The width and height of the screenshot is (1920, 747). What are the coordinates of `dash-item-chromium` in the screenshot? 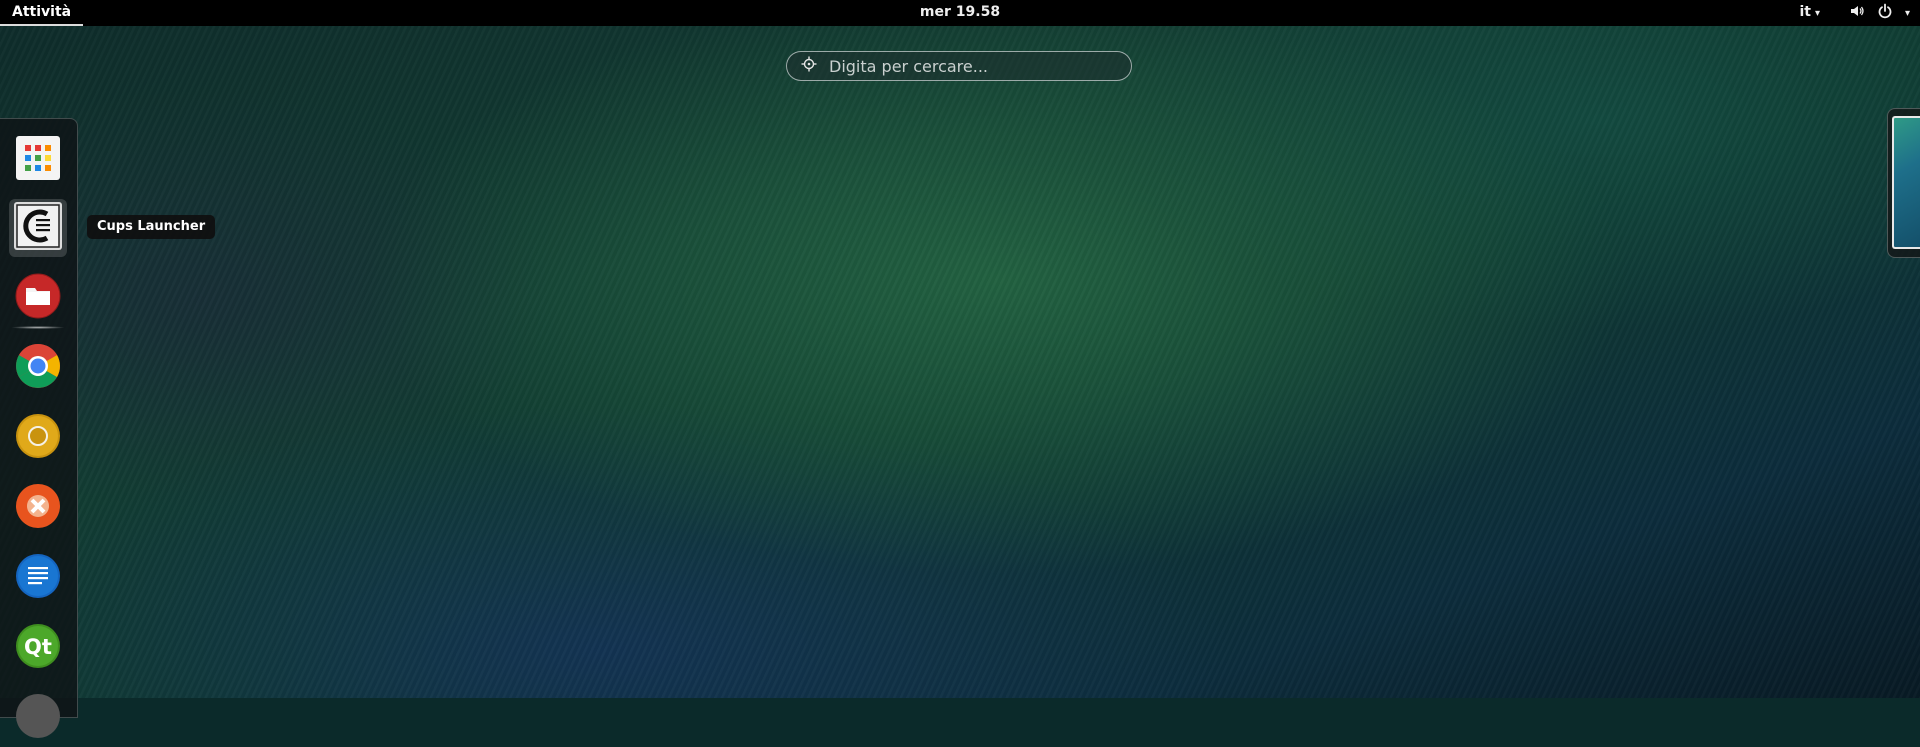 It's located at (38, 438).